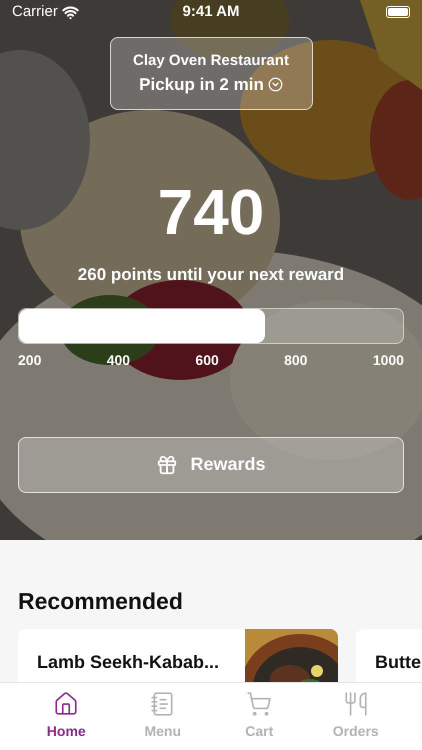 The width and height of the screenshot is (422, 750). I want to click on tab-bar-item: Home, so click(66, 716).